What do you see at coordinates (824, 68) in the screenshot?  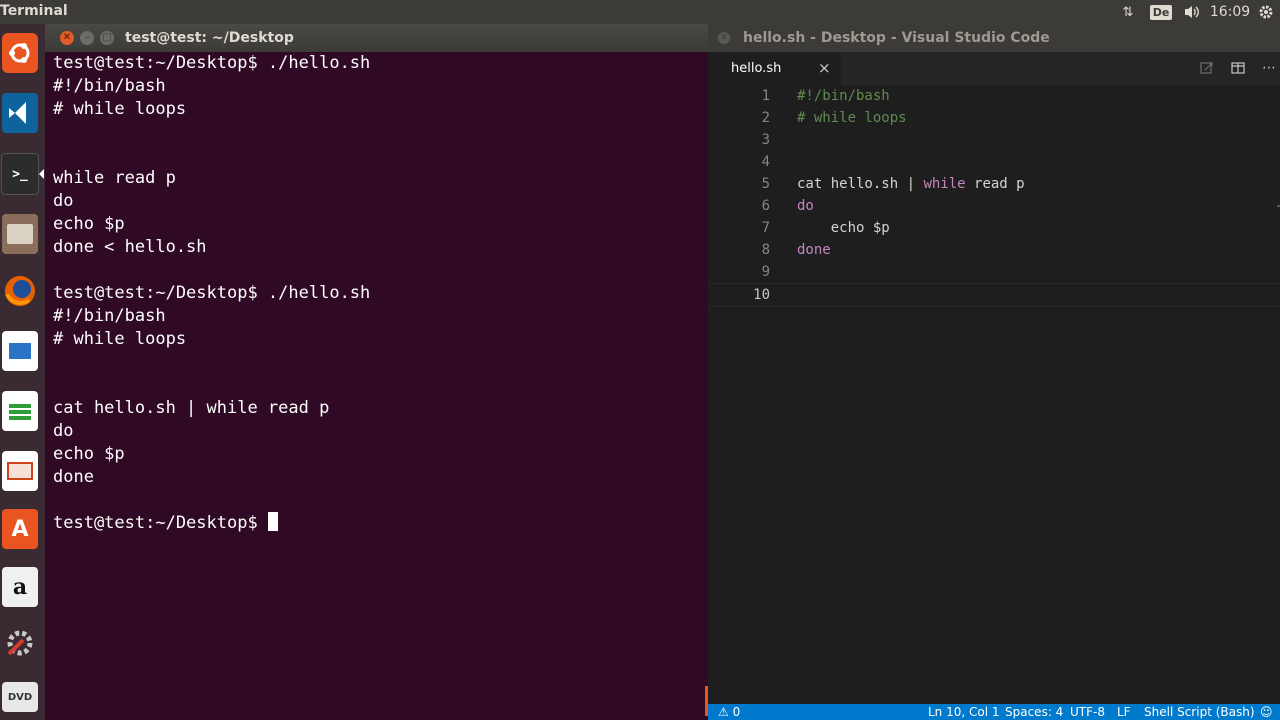 I see `tab-close-icon: ×` at bounding box center [824, 68].